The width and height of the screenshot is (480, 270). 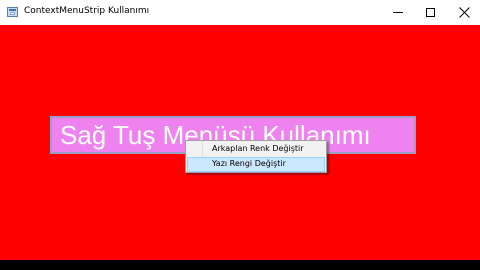 I want to click on menu-item-label: Yazı Rengi Değiştir, so click(x=249, y=163).